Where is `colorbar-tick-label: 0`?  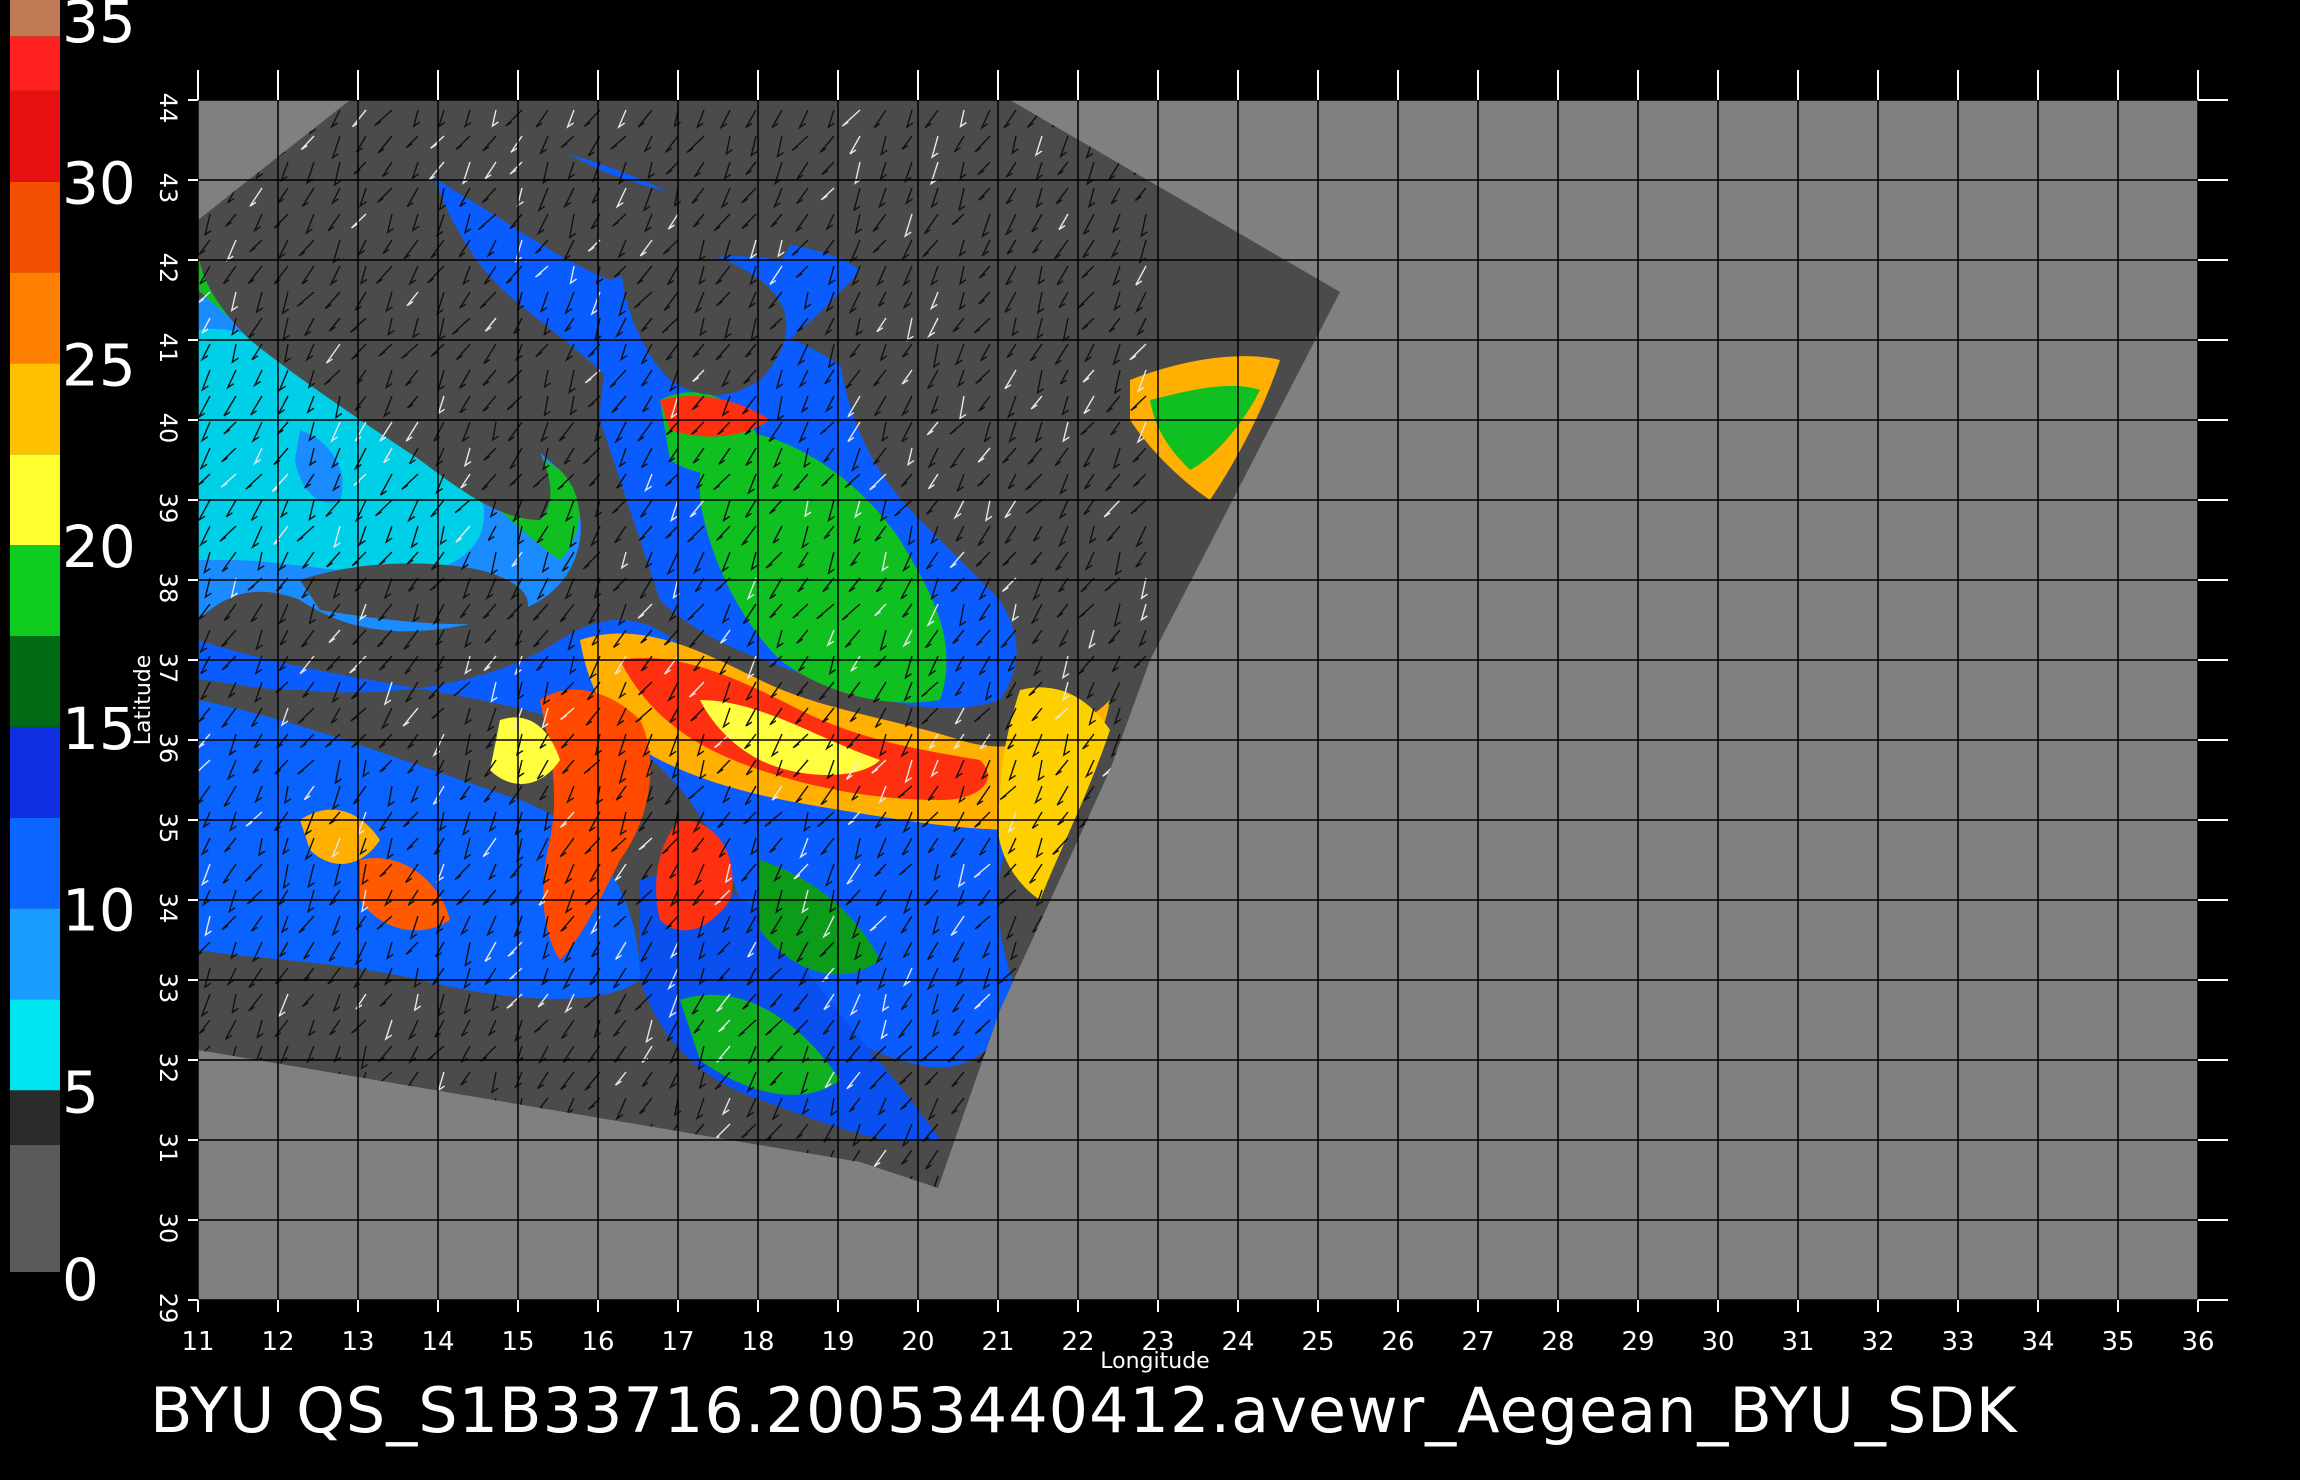 colorbar-tick-label: 0 is located at coordinates (80, 1280).